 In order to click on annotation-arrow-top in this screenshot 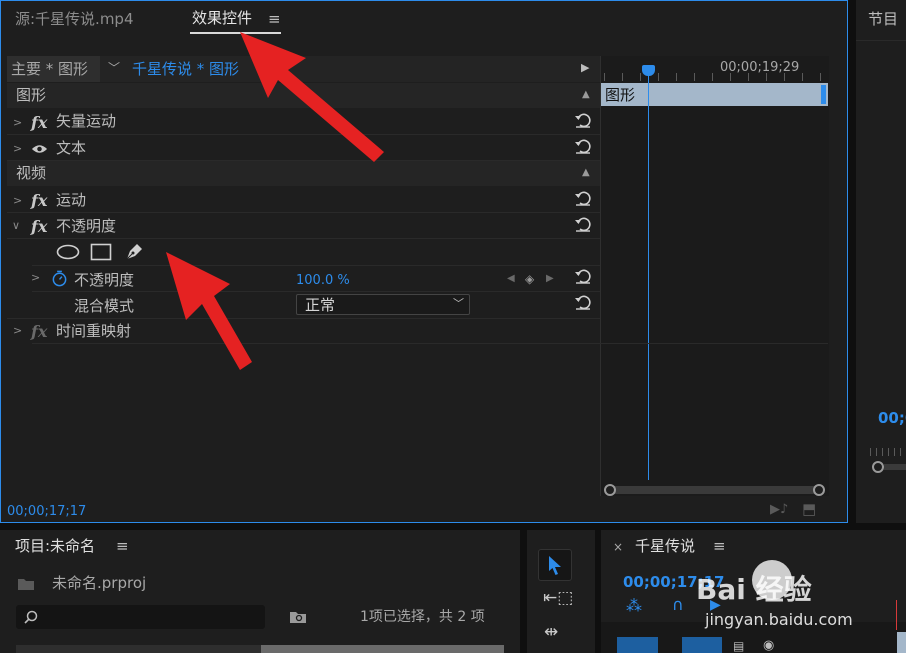, I will do `click(312, 97)`.